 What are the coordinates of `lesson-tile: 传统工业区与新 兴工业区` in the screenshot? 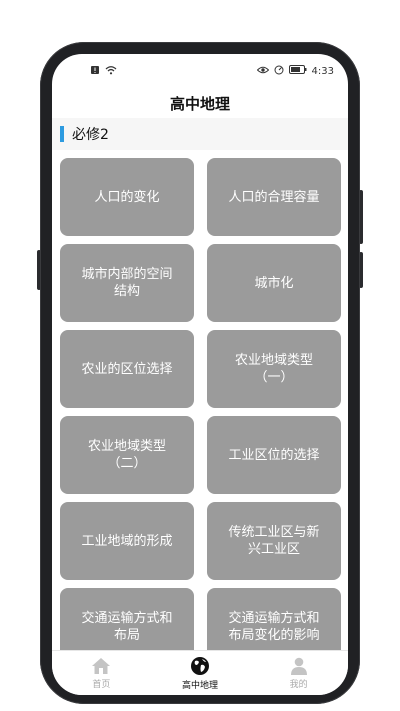 It's located at (274, 541).